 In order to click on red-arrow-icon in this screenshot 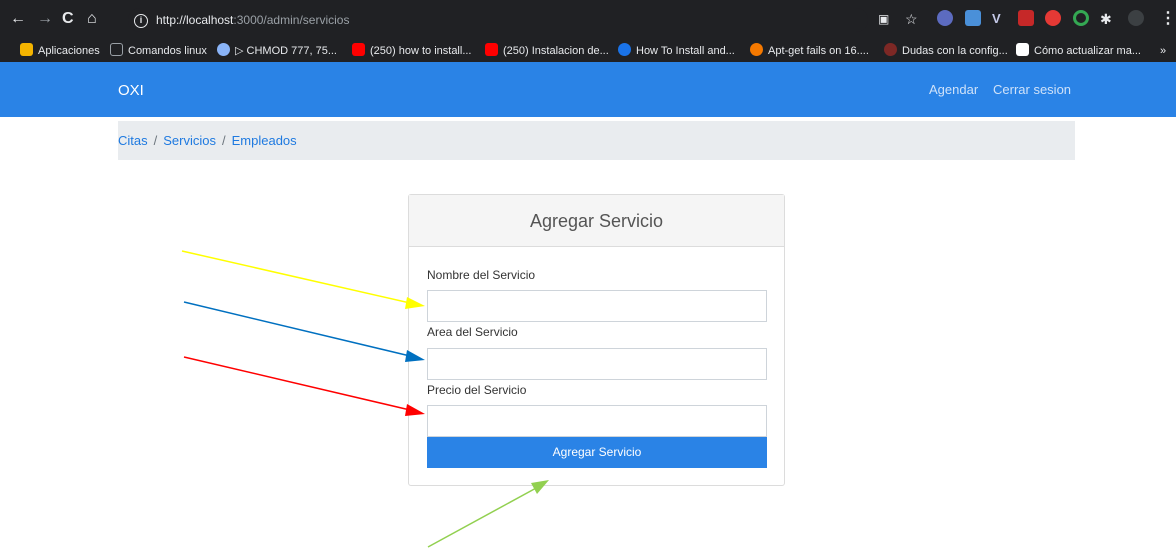, I will do `click(304, 386)`.